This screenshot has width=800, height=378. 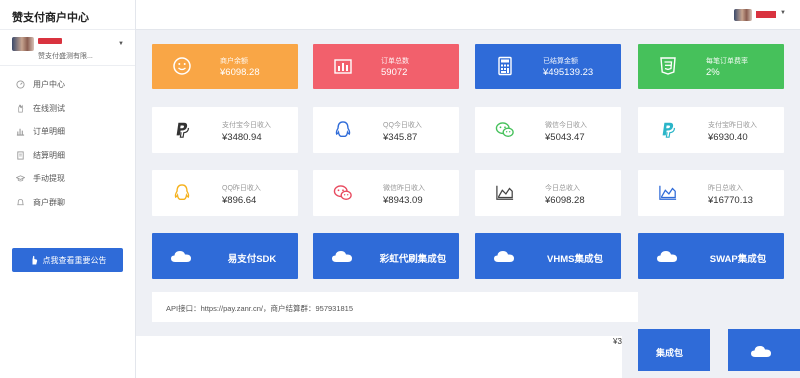 What do you see at coordinates (738, 259) in the screenshot?
I see `download-label: SWAP集成包` at bounding box center [738, 259].